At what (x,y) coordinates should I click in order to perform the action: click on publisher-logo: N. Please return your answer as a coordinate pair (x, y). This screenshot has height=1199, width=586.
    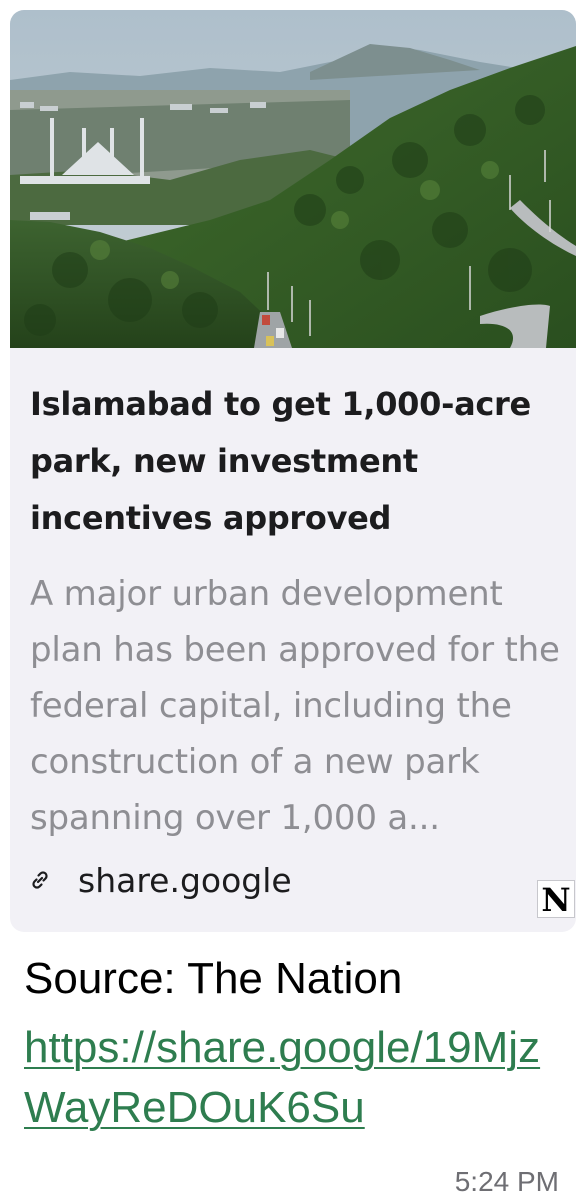
    Looking at the image, I should click on (556, 899).